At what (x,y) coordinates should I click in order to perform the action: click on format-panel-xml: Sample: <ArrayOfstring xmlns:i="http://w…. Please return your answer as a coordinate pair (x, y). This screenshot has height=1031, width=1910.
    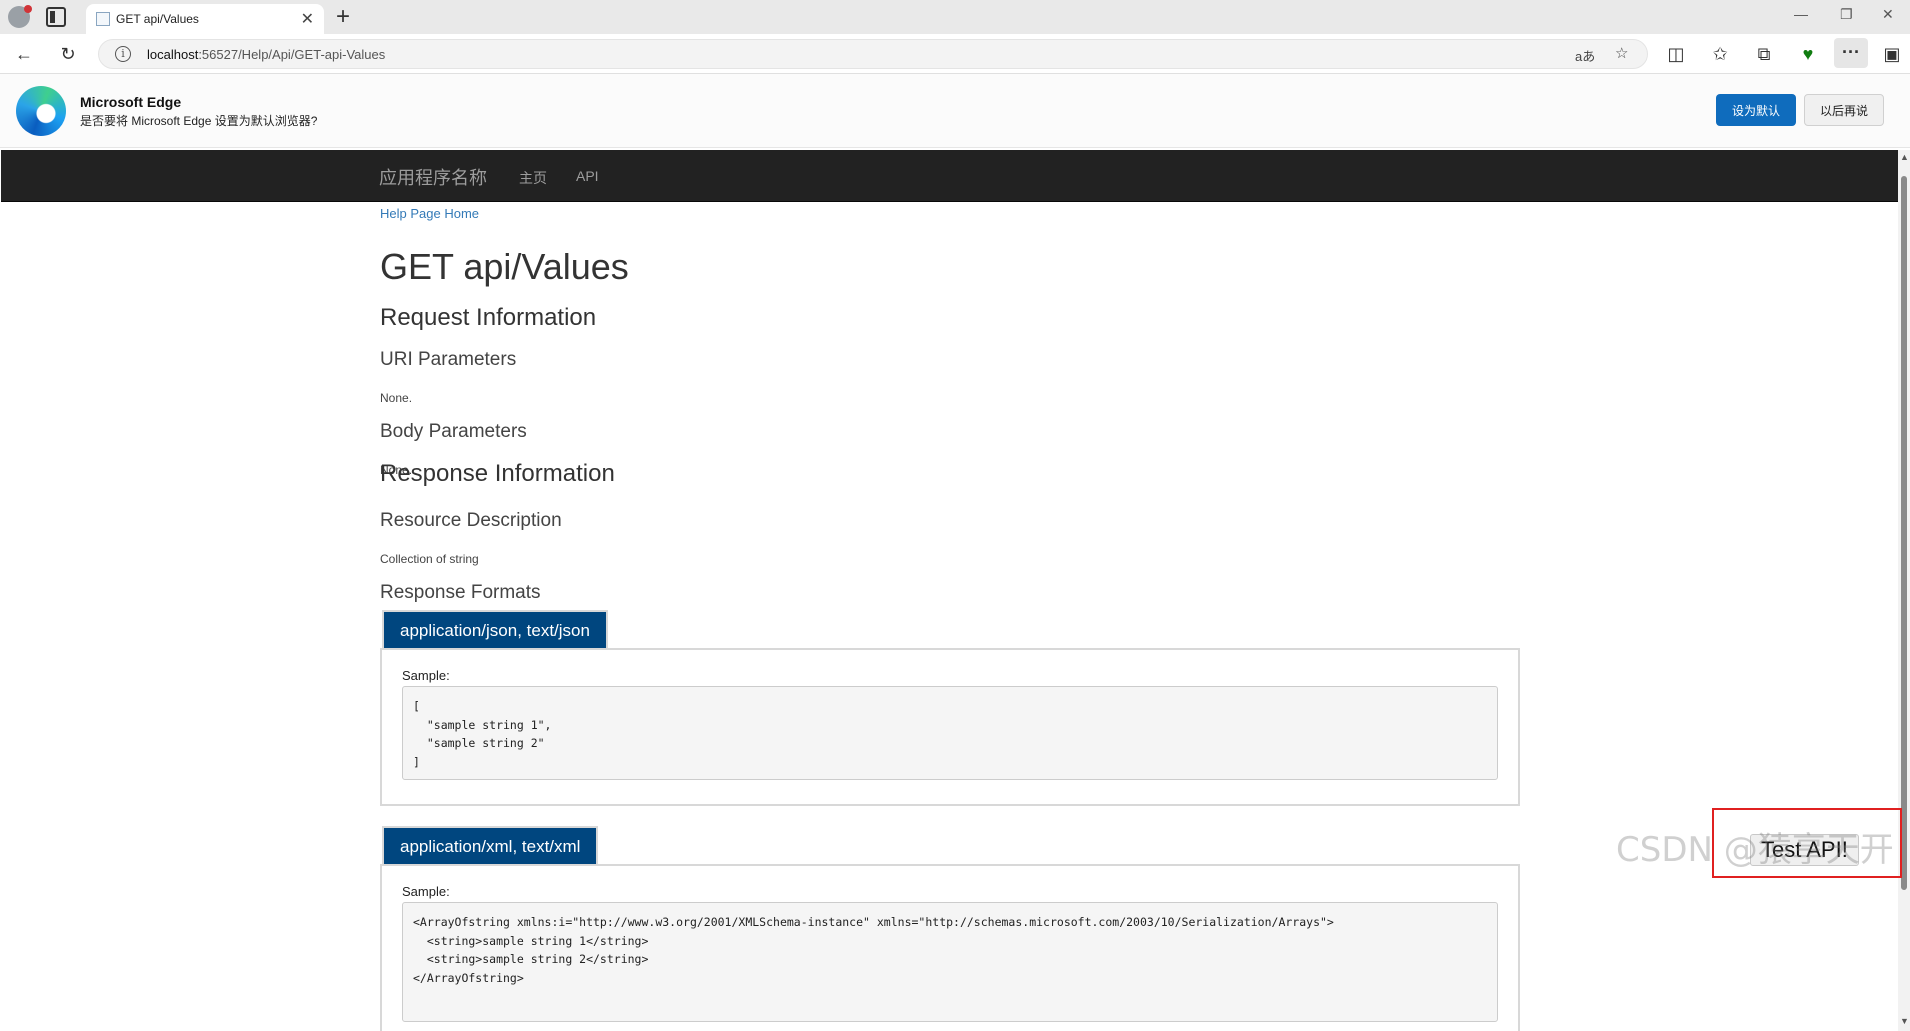
    Looking at the image, I should click on (950, 947).